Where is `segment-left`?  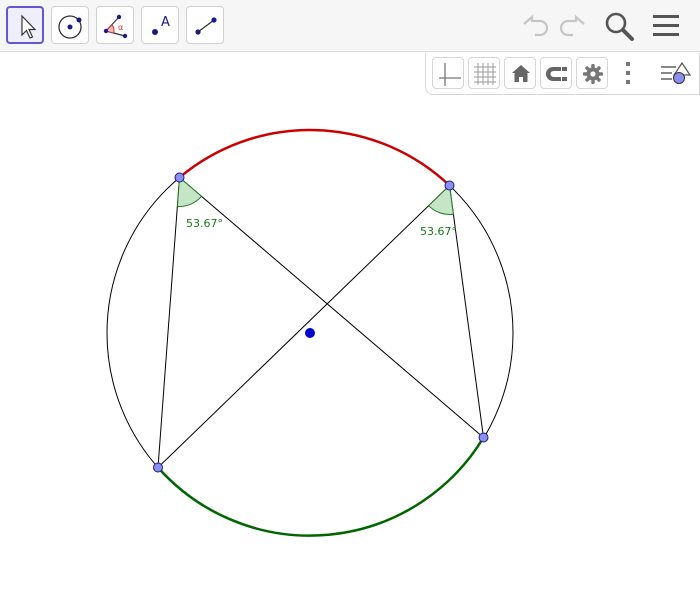
segment-left is located at coordinates (168, 322).